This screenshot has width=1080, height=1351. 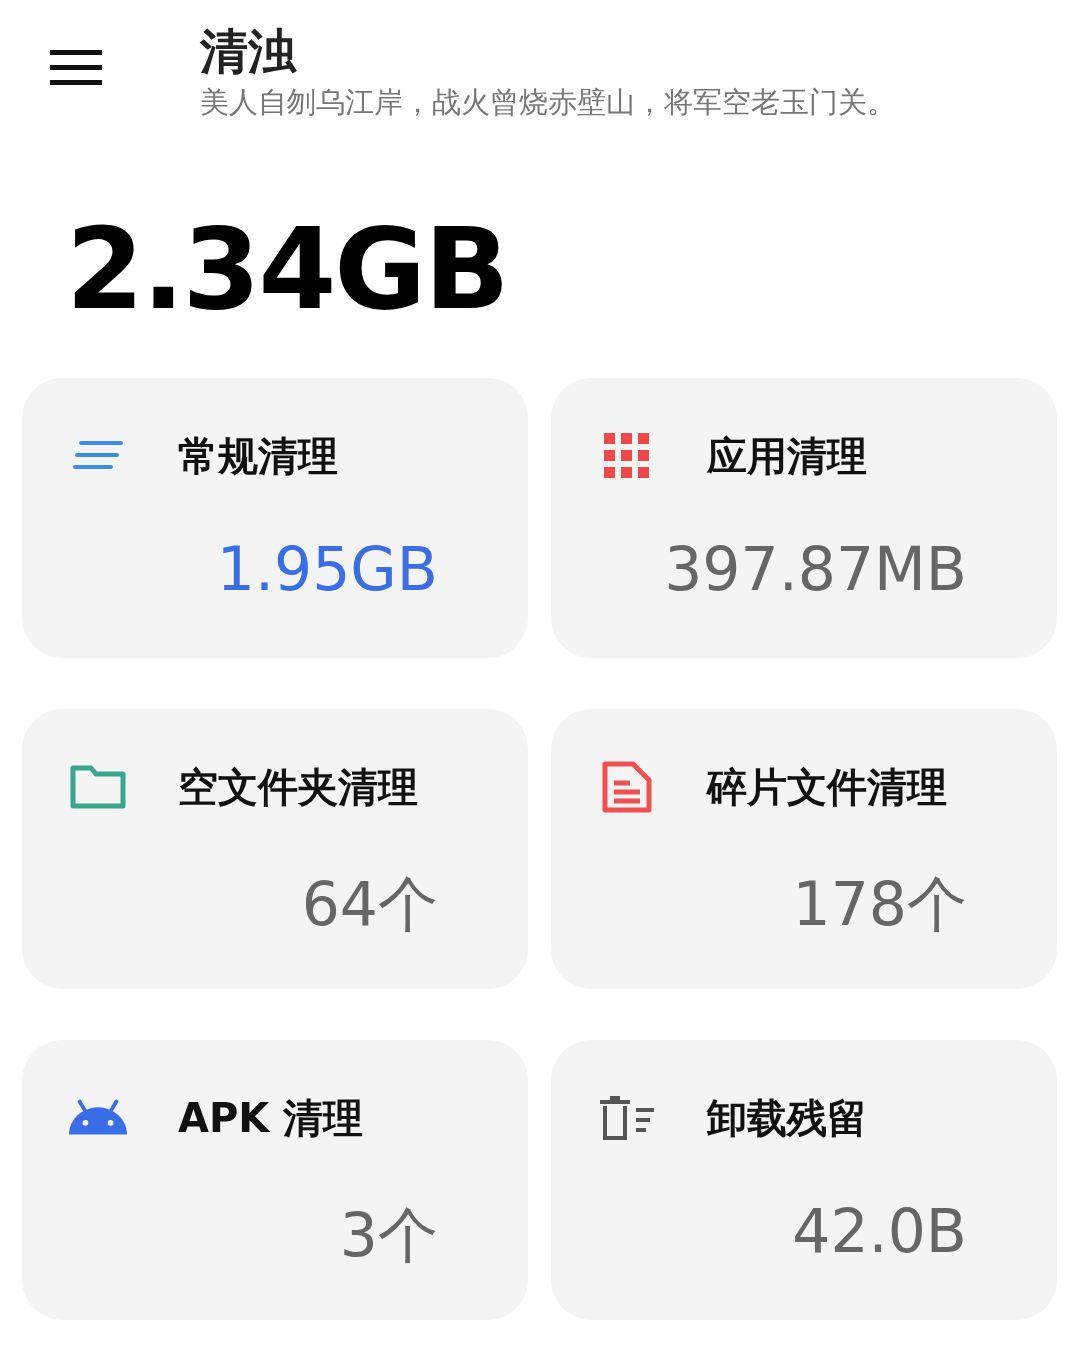 I want to click on grid-icon, so click(x=627, y=456).